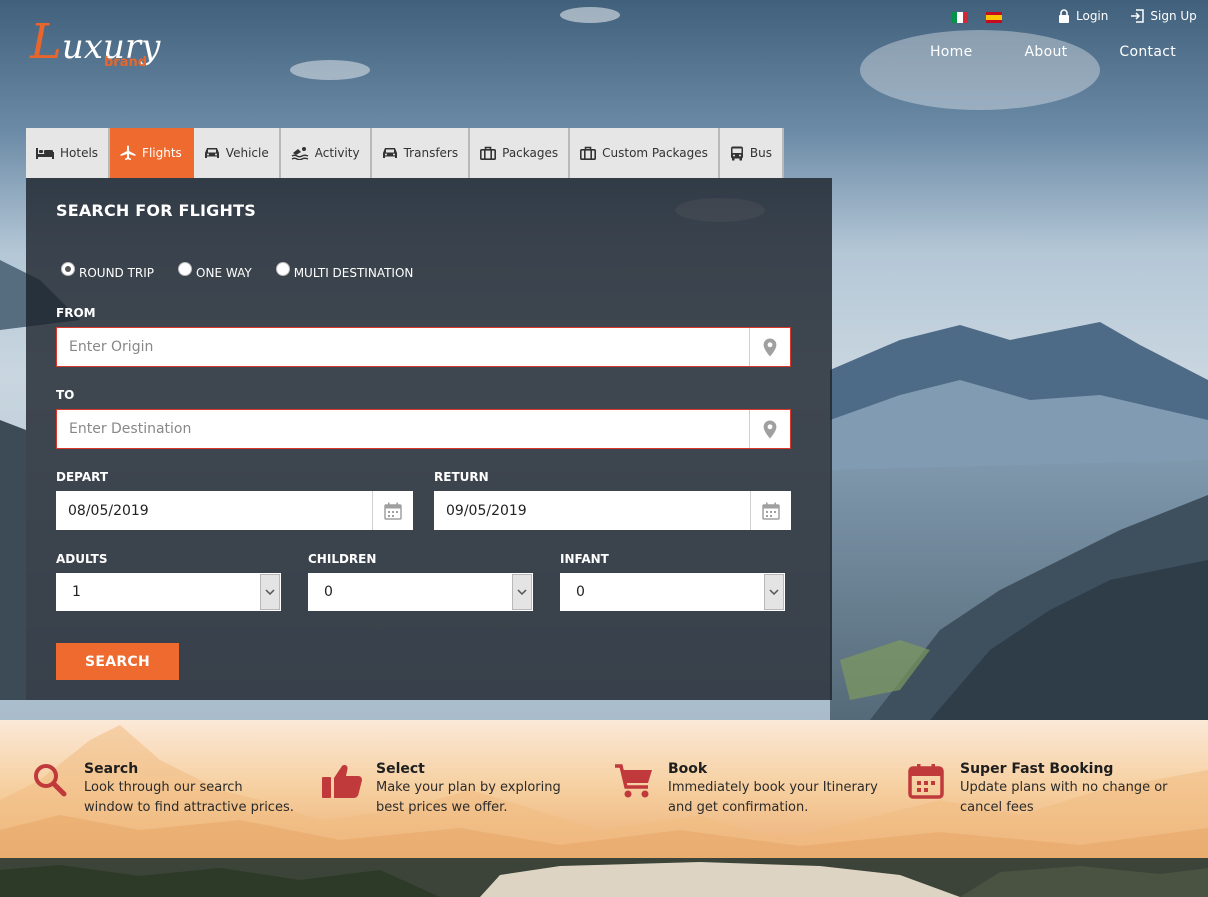 Image resolution: width=1208 pixels, height=897 pixels. What do you see at coordinates (403, 429) in the screenshot?
I see `destination-input` at bounding box center [403, 429].